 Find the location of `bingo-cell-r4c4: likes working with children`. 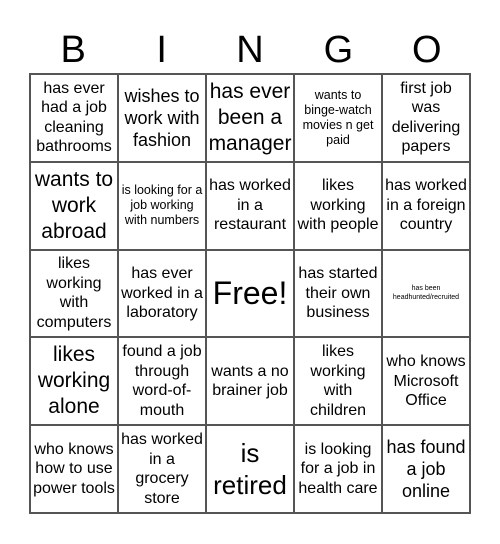

bingo-cell-r4c4: likes working with children is located at coordinates (338, 381).